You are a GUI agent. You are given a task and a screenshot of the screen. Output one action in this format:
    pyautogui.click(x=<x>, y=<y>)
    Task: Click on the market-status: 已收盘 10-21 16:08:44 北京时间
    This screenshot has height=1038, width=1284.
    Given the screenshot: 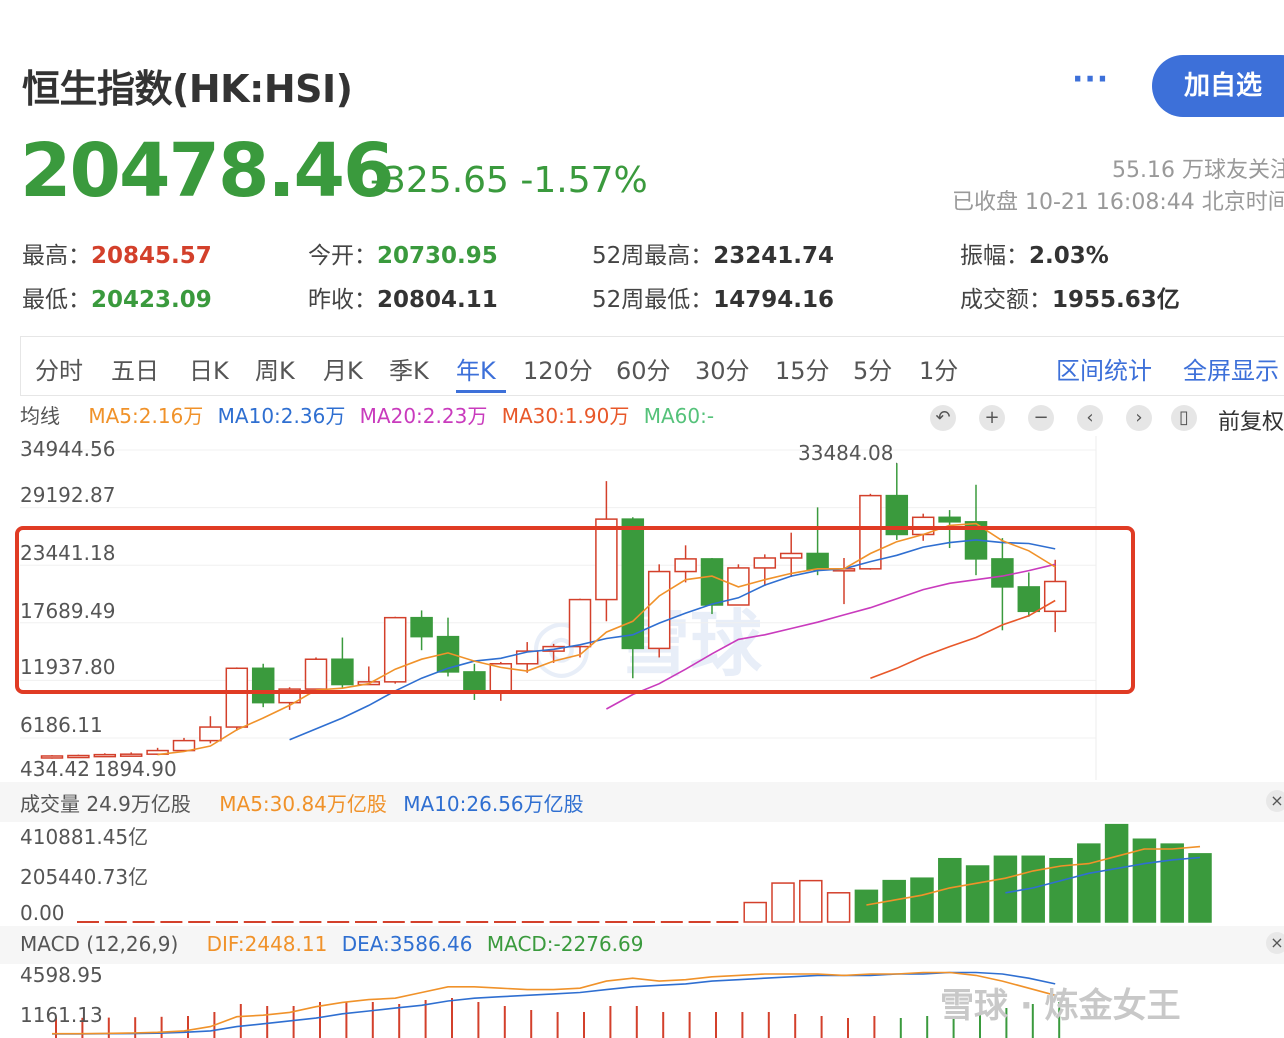 What is the action you would take?
    pyautogui.click(x=1118, y=202)
    